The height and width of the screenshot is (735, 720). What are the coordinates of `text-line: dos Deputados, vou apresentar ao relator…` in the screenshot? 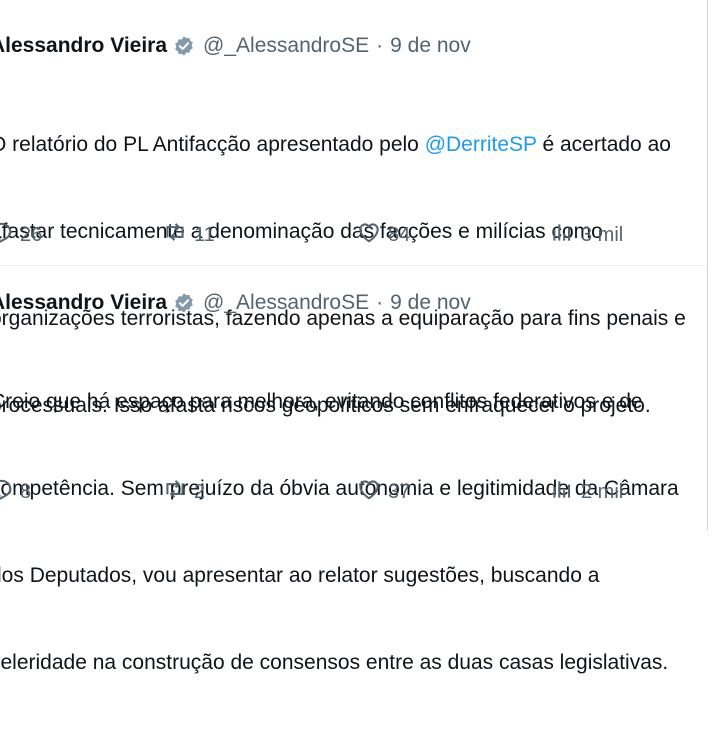 It's located at (300, 575).